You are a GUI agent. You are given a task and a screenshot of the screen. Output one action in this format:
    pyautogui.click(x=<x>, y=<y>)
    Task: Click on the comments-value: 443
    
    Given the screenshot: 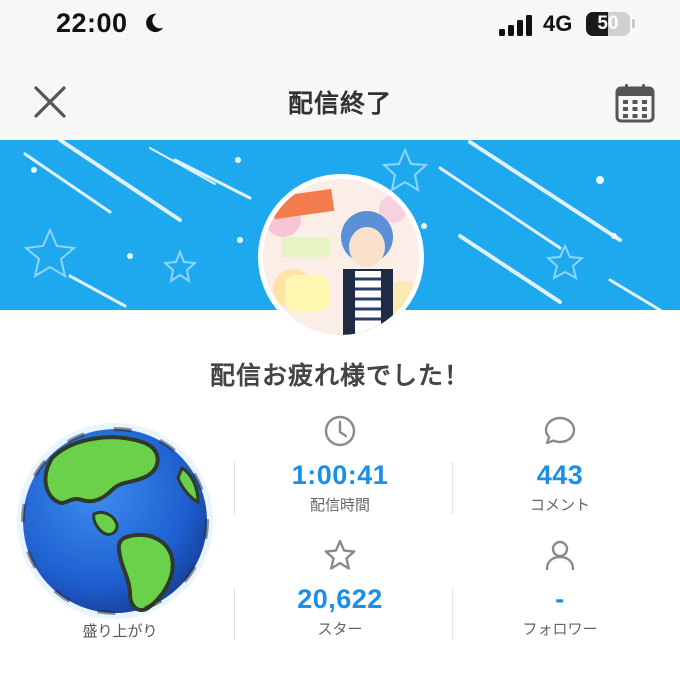 What is the action you would take?
    pyautogui.click(x=560, y=475)
    